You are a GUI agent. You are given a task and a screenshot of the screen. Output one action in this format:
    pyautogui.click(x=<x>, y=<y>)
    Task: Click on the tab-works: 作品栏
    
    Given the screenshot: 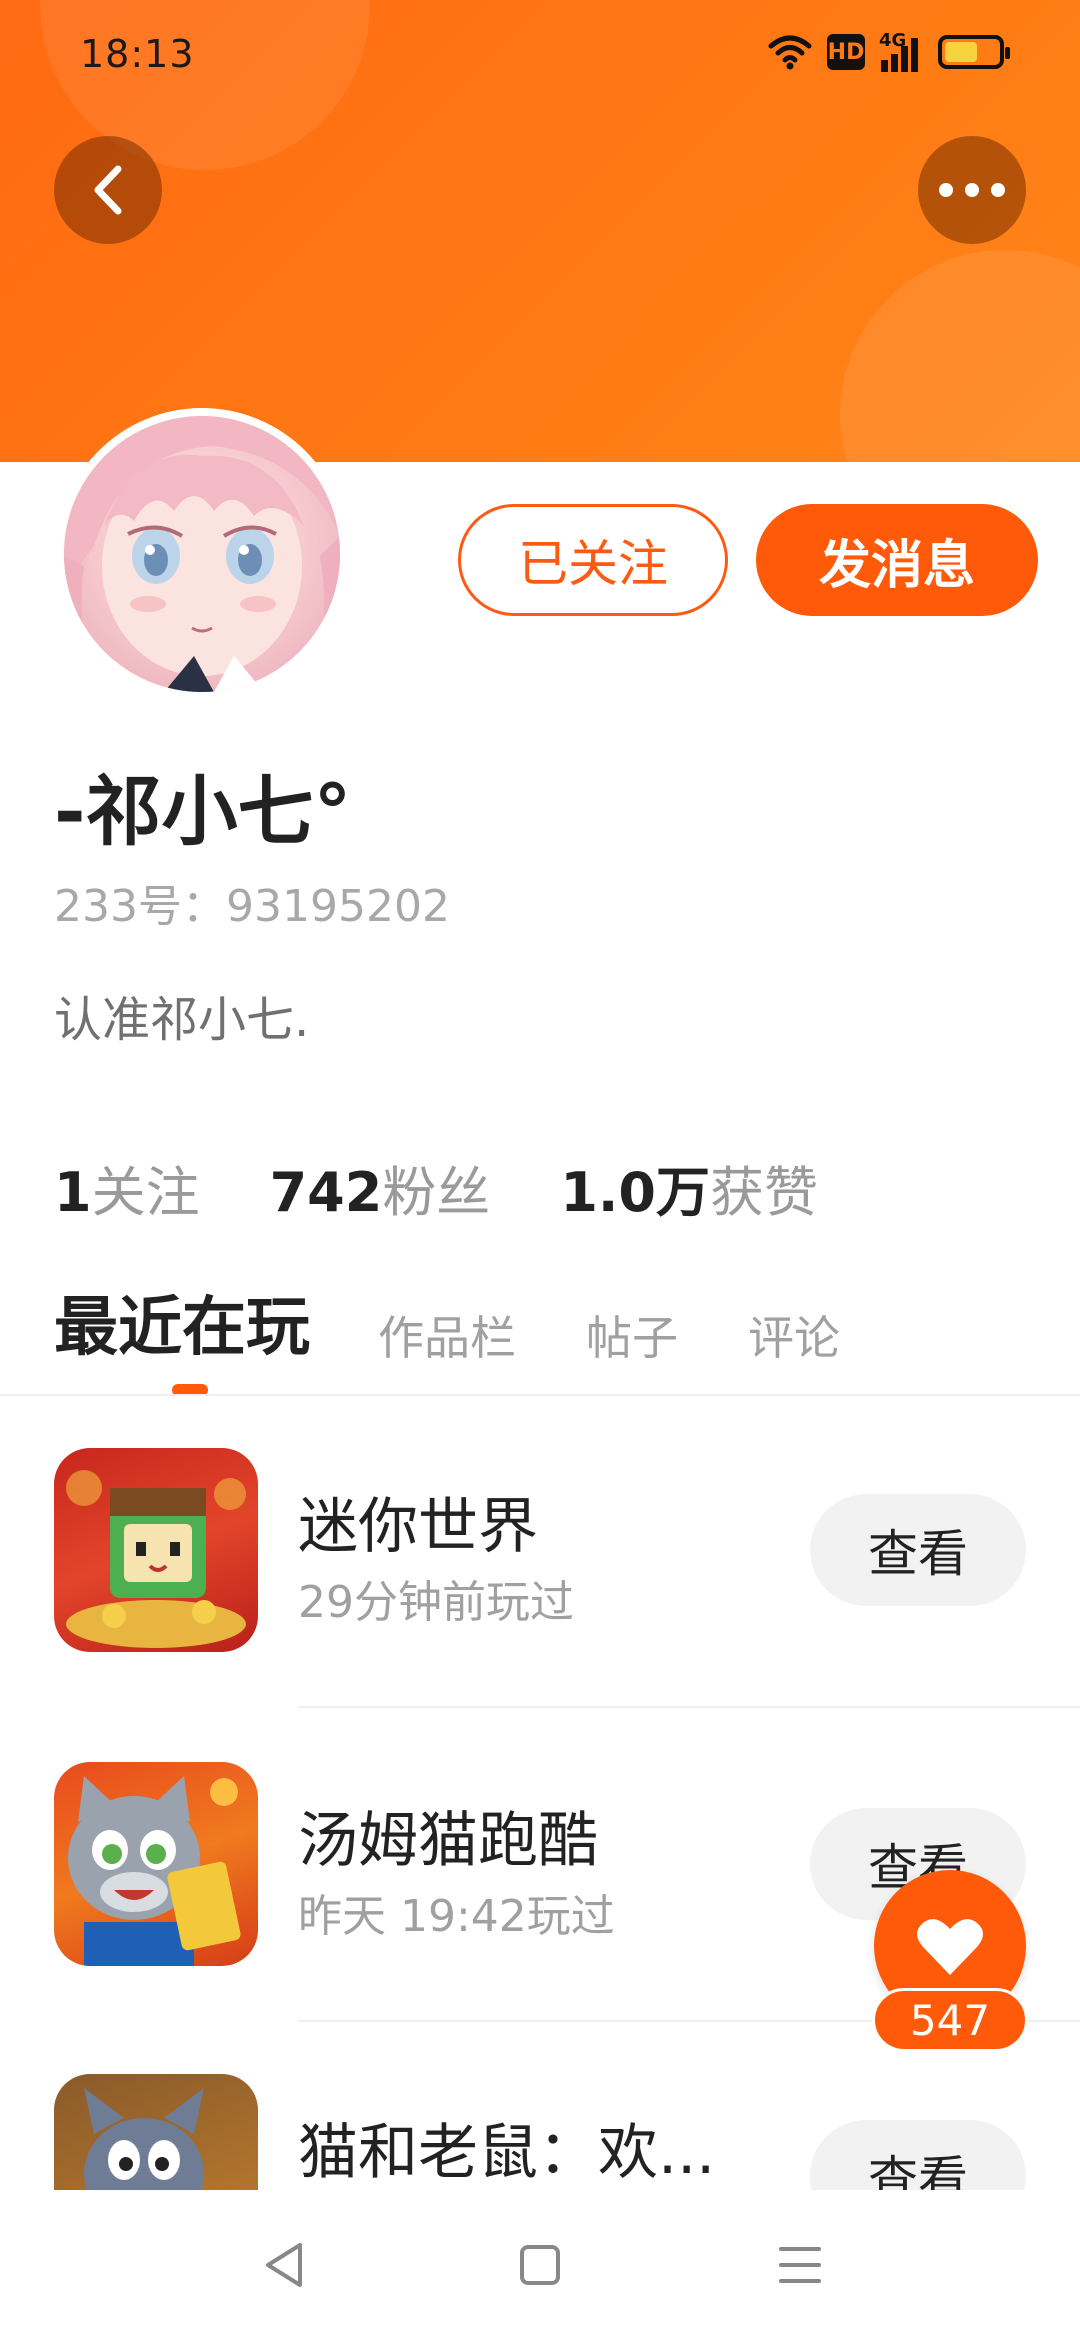 What is the action you would take?
    pyautogui.click(x=447, y=1341)
    